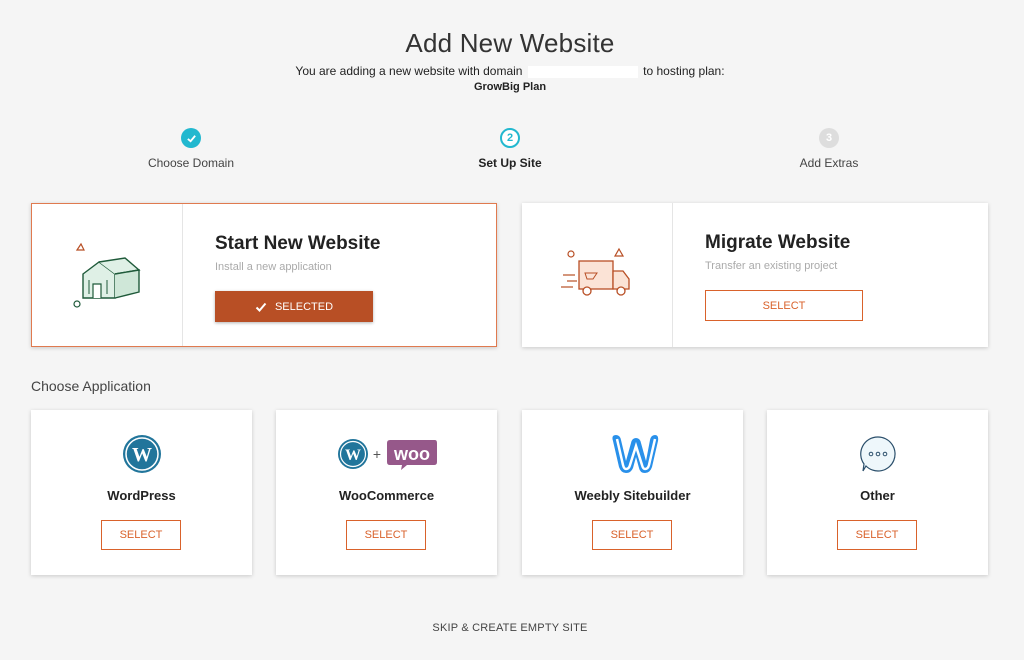 The width and height of the screenshot is (1024, 660). I want to click on app-name: WooCommerce, so click(386, 495).